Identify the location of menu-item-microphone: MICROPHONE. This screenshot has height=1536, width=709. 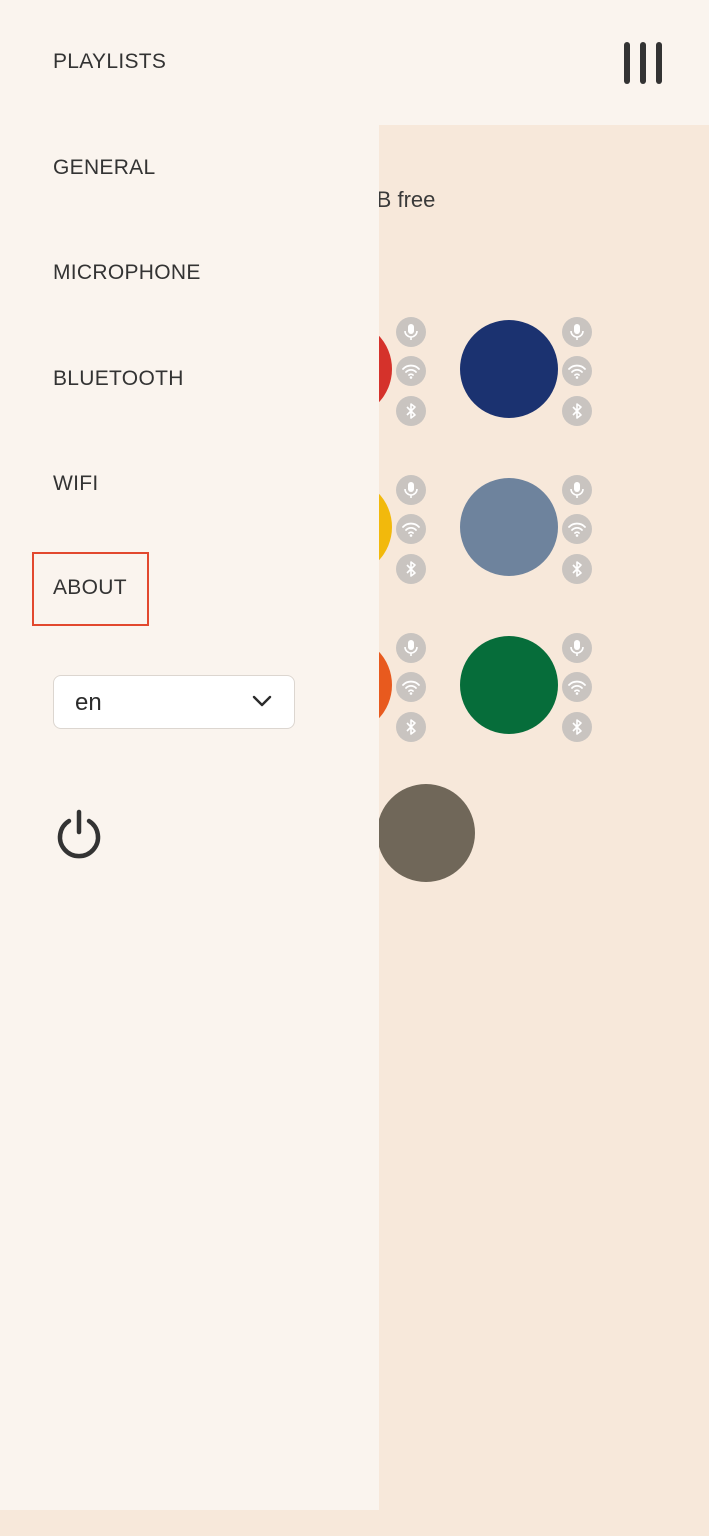
(127, 273).